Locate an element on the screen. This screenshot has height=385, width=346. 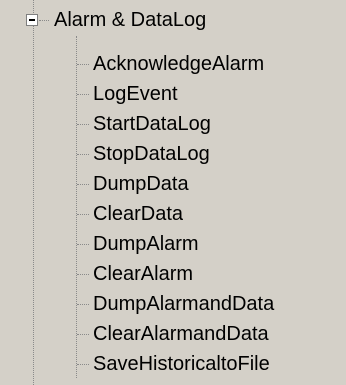
tree-node-label: StartDataLog is located at coordinates (152, 124).